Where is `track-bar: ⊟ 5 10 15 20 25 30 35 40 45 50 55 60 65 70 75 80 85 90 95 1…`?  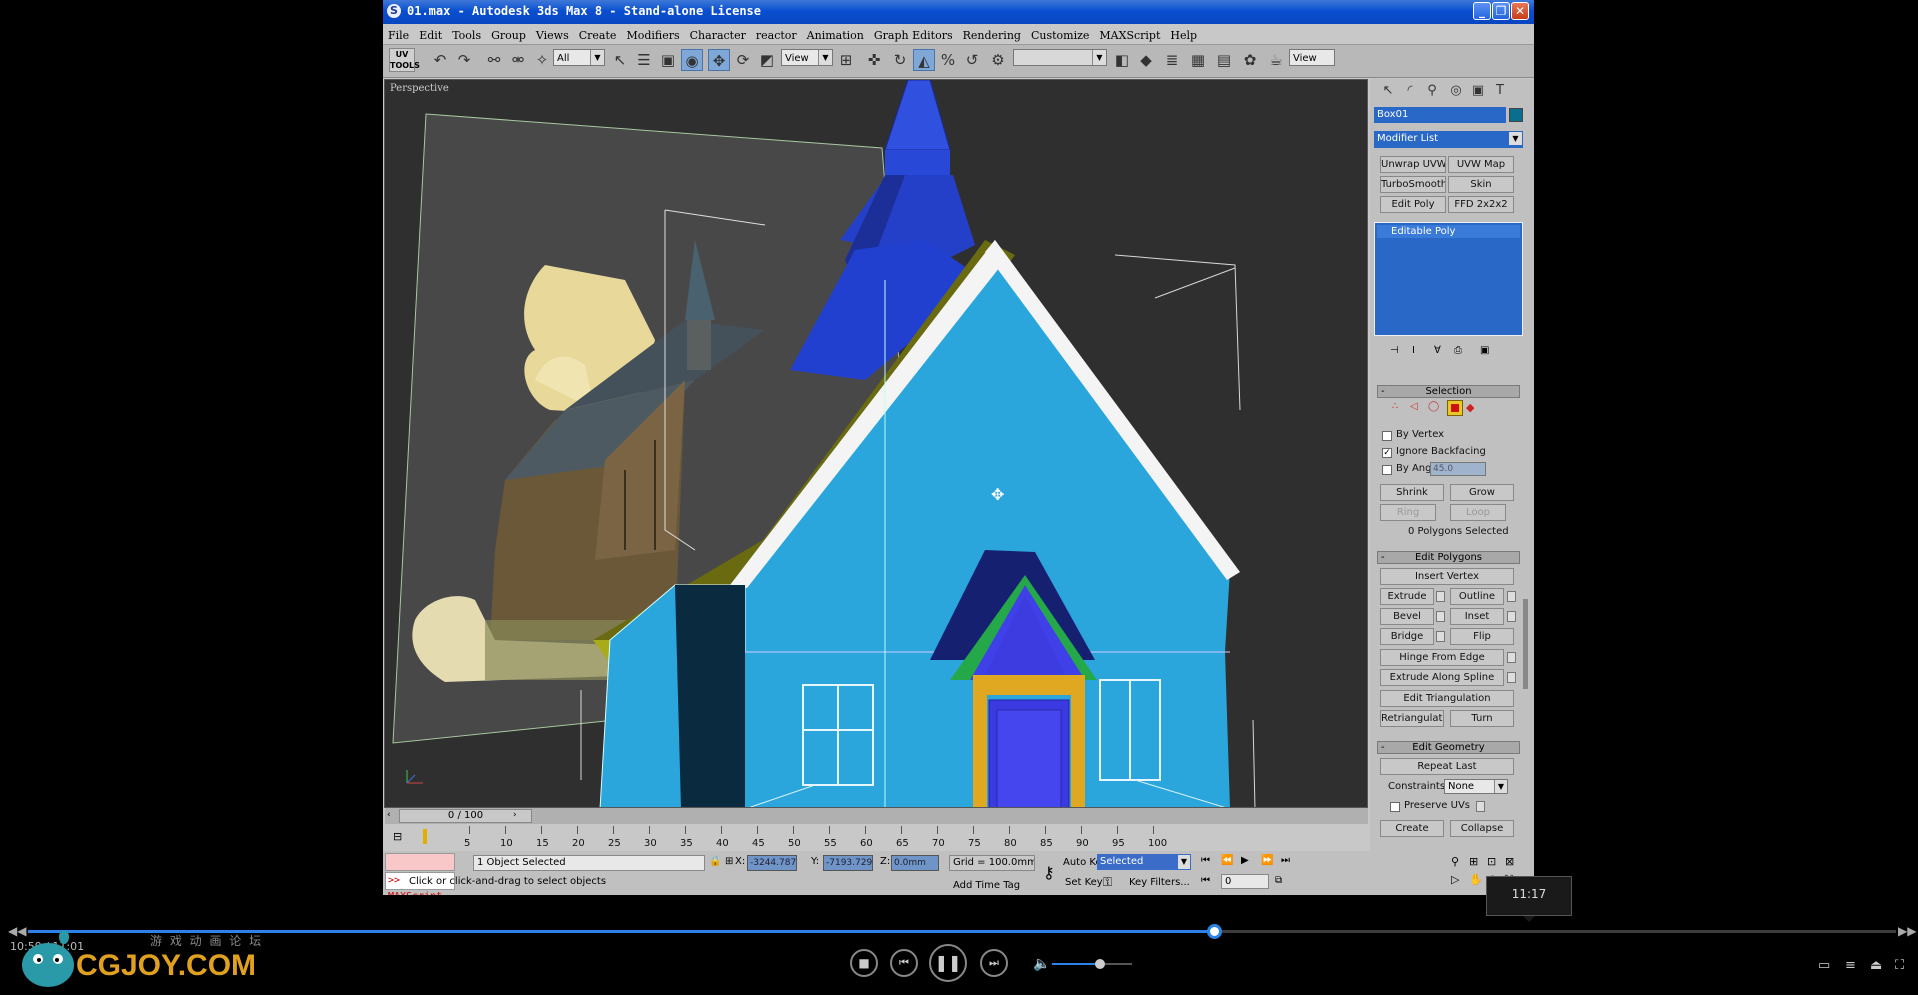
track-bar: ⊟ 5 10 15 20 25 30 35 40 45 50 55 60 65 70 75 80 85 90 95 1… is located at coordinates (875, 837).